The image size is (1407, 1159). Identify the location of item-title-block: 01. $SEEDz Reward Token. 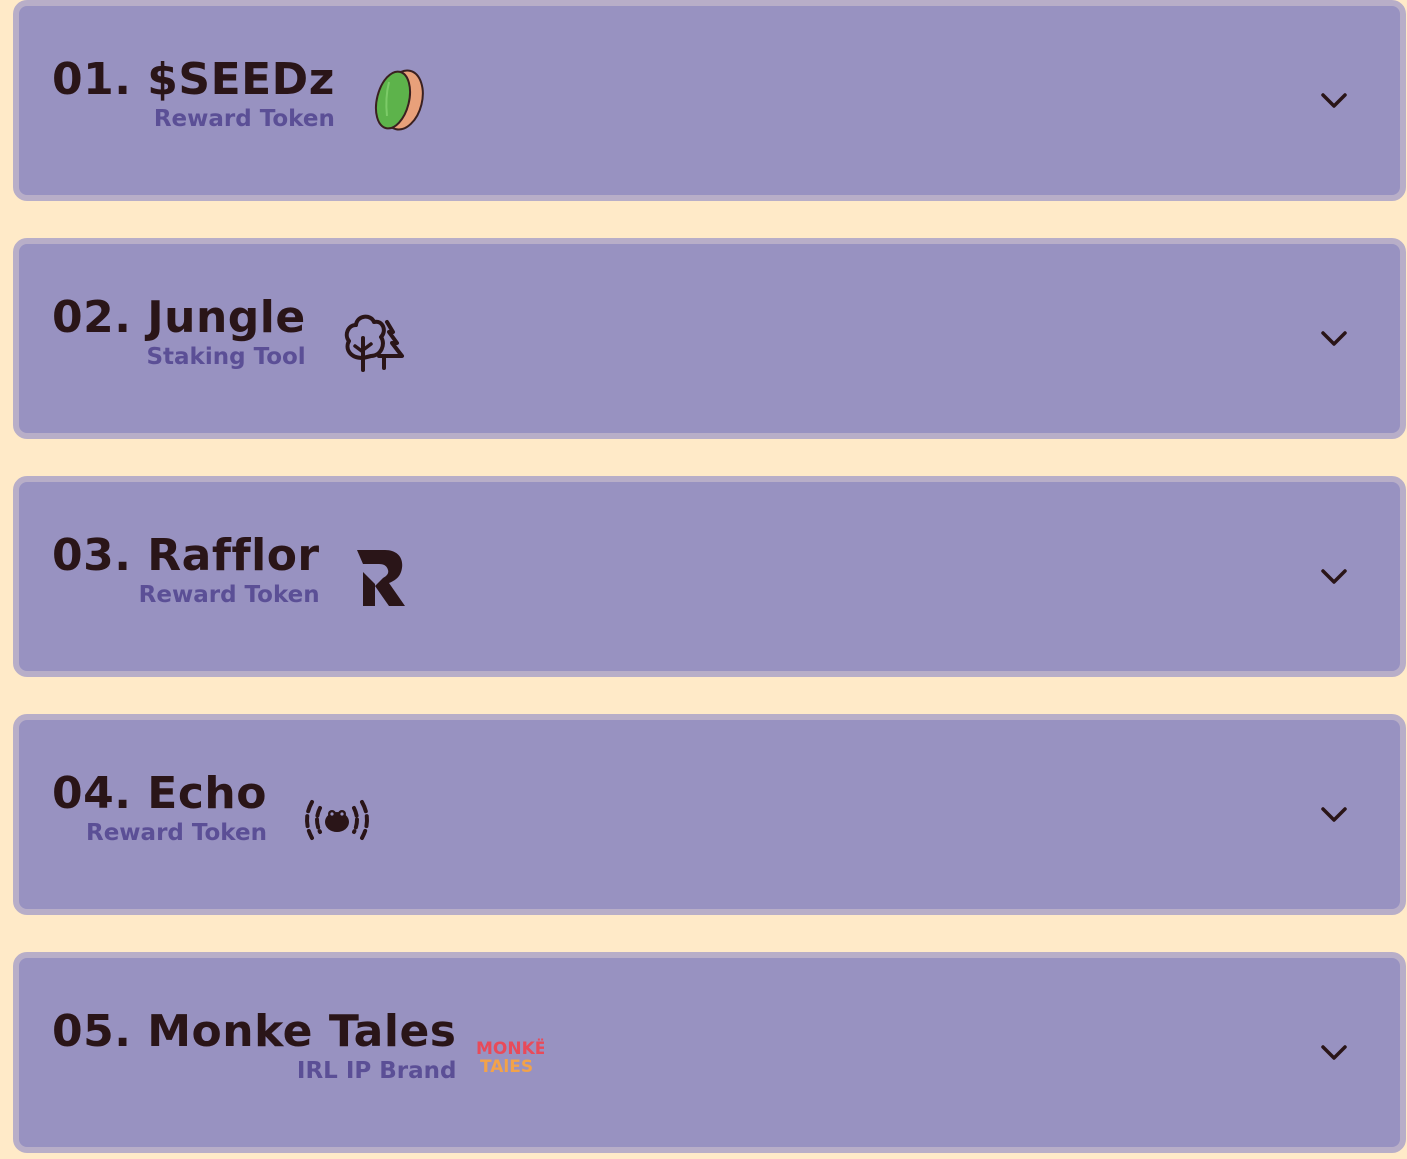
(193, 93).